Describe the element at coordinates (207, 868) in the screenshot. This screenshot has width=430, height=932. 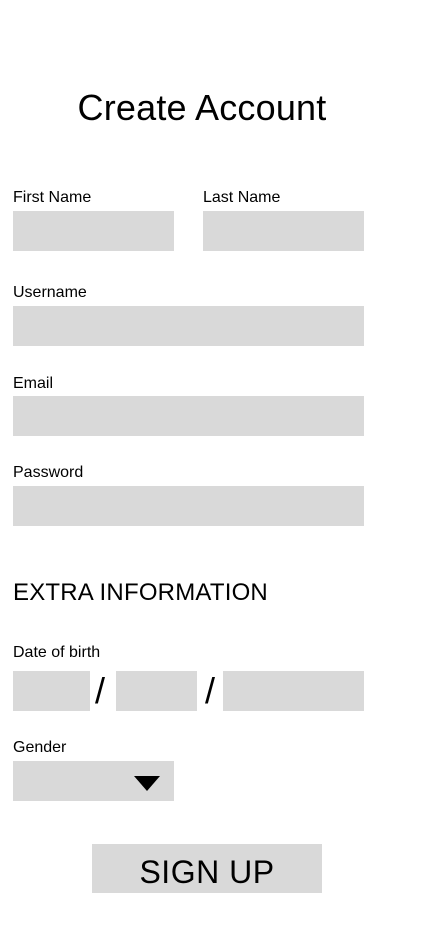
I see `sign-up-button: SIGN UP` at that location.